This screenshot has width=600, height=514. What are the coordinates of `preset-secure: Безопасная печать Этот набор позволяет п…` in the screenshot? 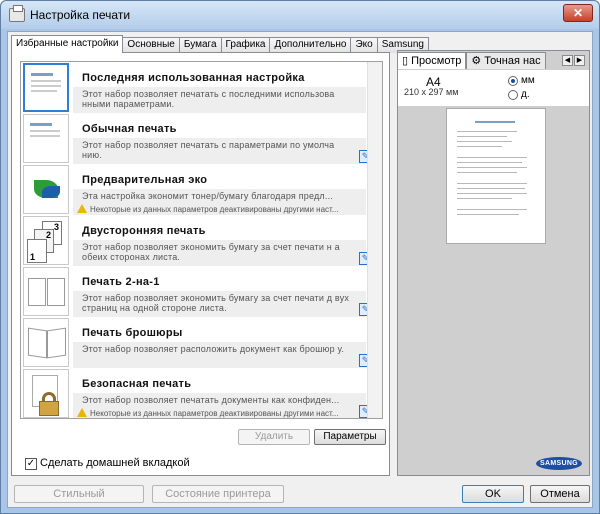 It's located at (196, 393).